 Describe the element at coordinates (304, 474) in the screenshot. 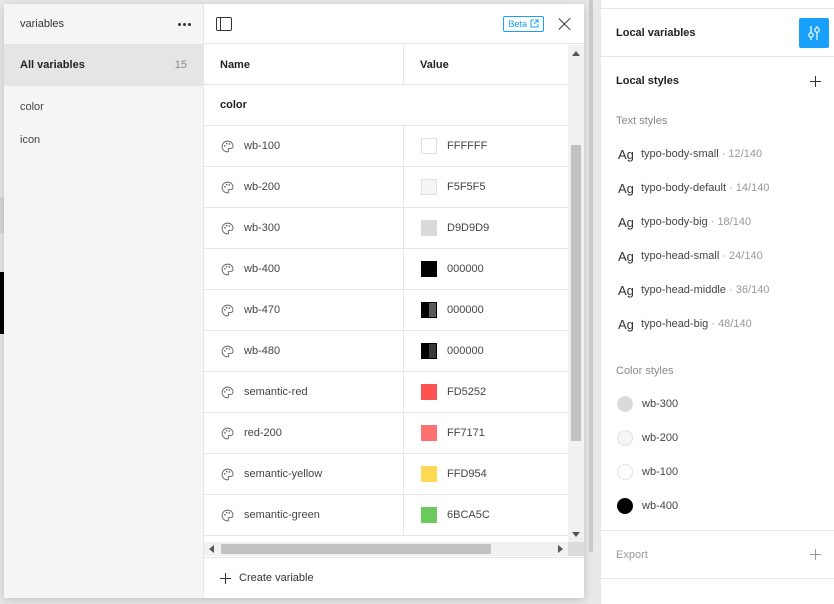

I see `variable-name-cell: semantic-yellow` at that location.